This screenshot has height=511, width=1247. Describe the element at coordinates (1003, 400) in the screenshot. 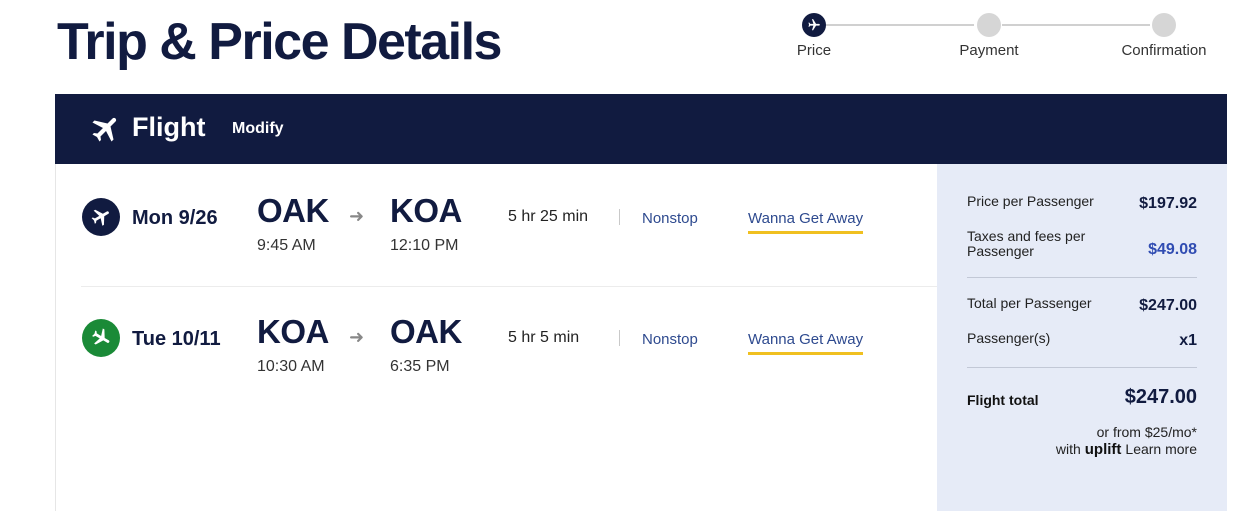

I see `flight-total-label: Flight total` at that location.